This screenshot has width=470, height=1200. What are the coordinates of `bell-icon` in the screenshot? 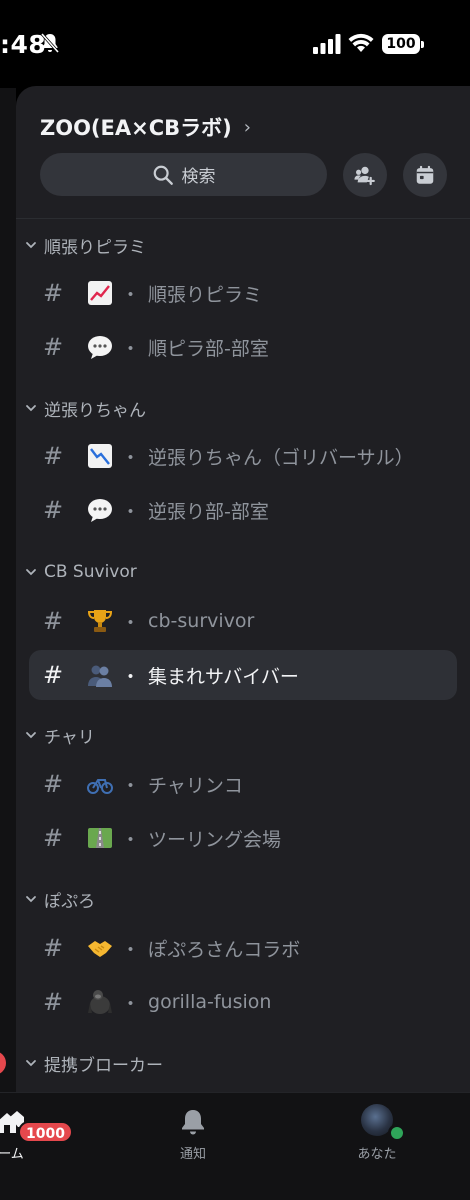 It's located at (193, 1122).